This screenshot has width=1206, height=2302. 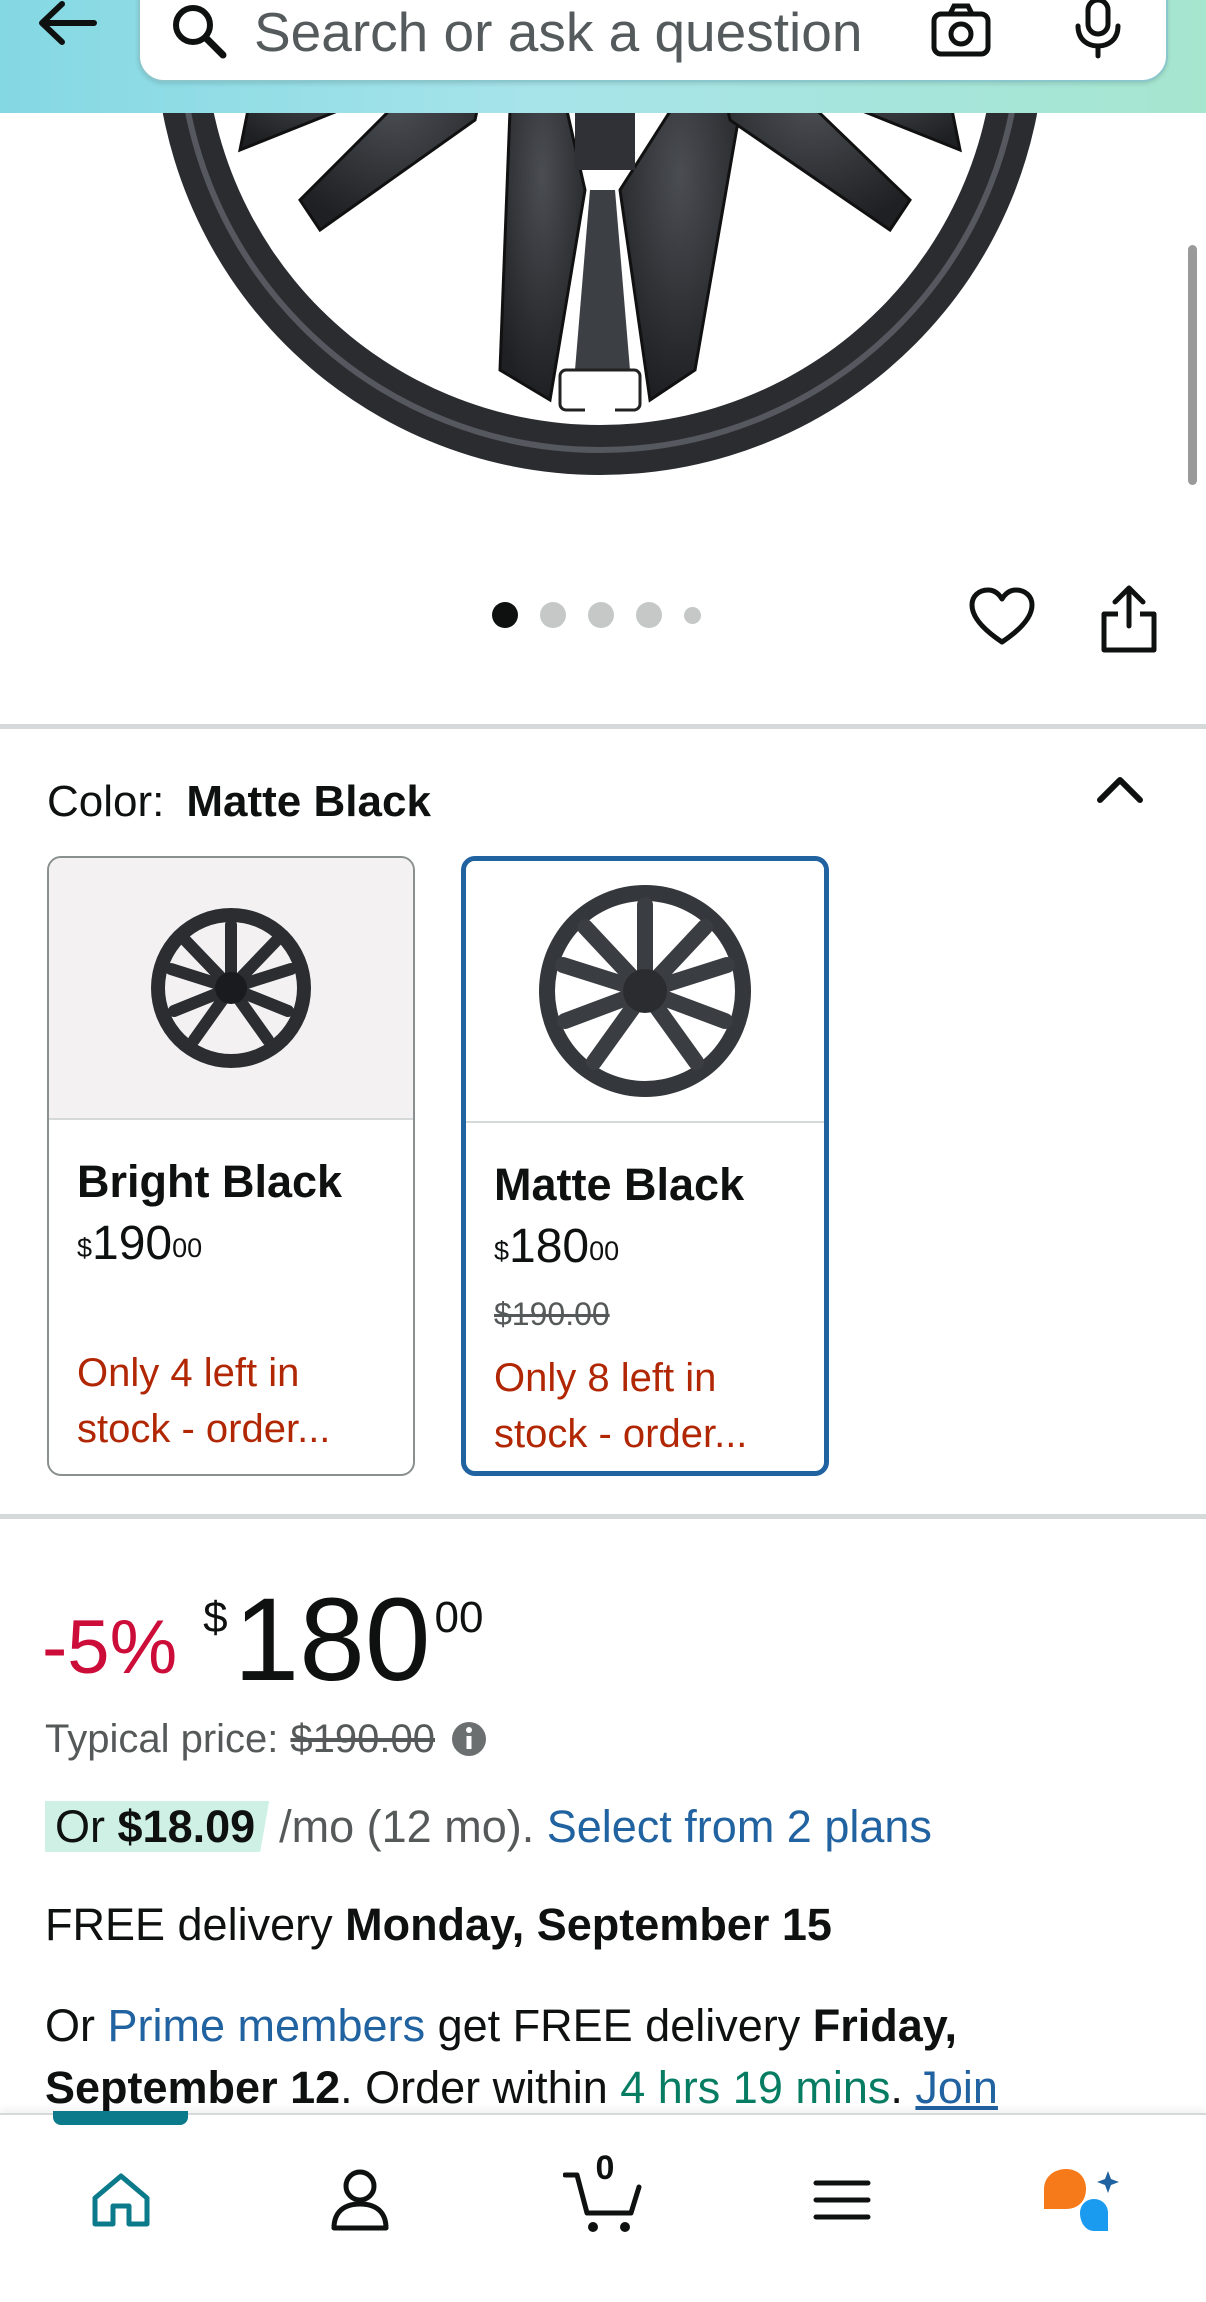 I want to click on prime-members-link: Prime members, so click(x=267, y=2025).